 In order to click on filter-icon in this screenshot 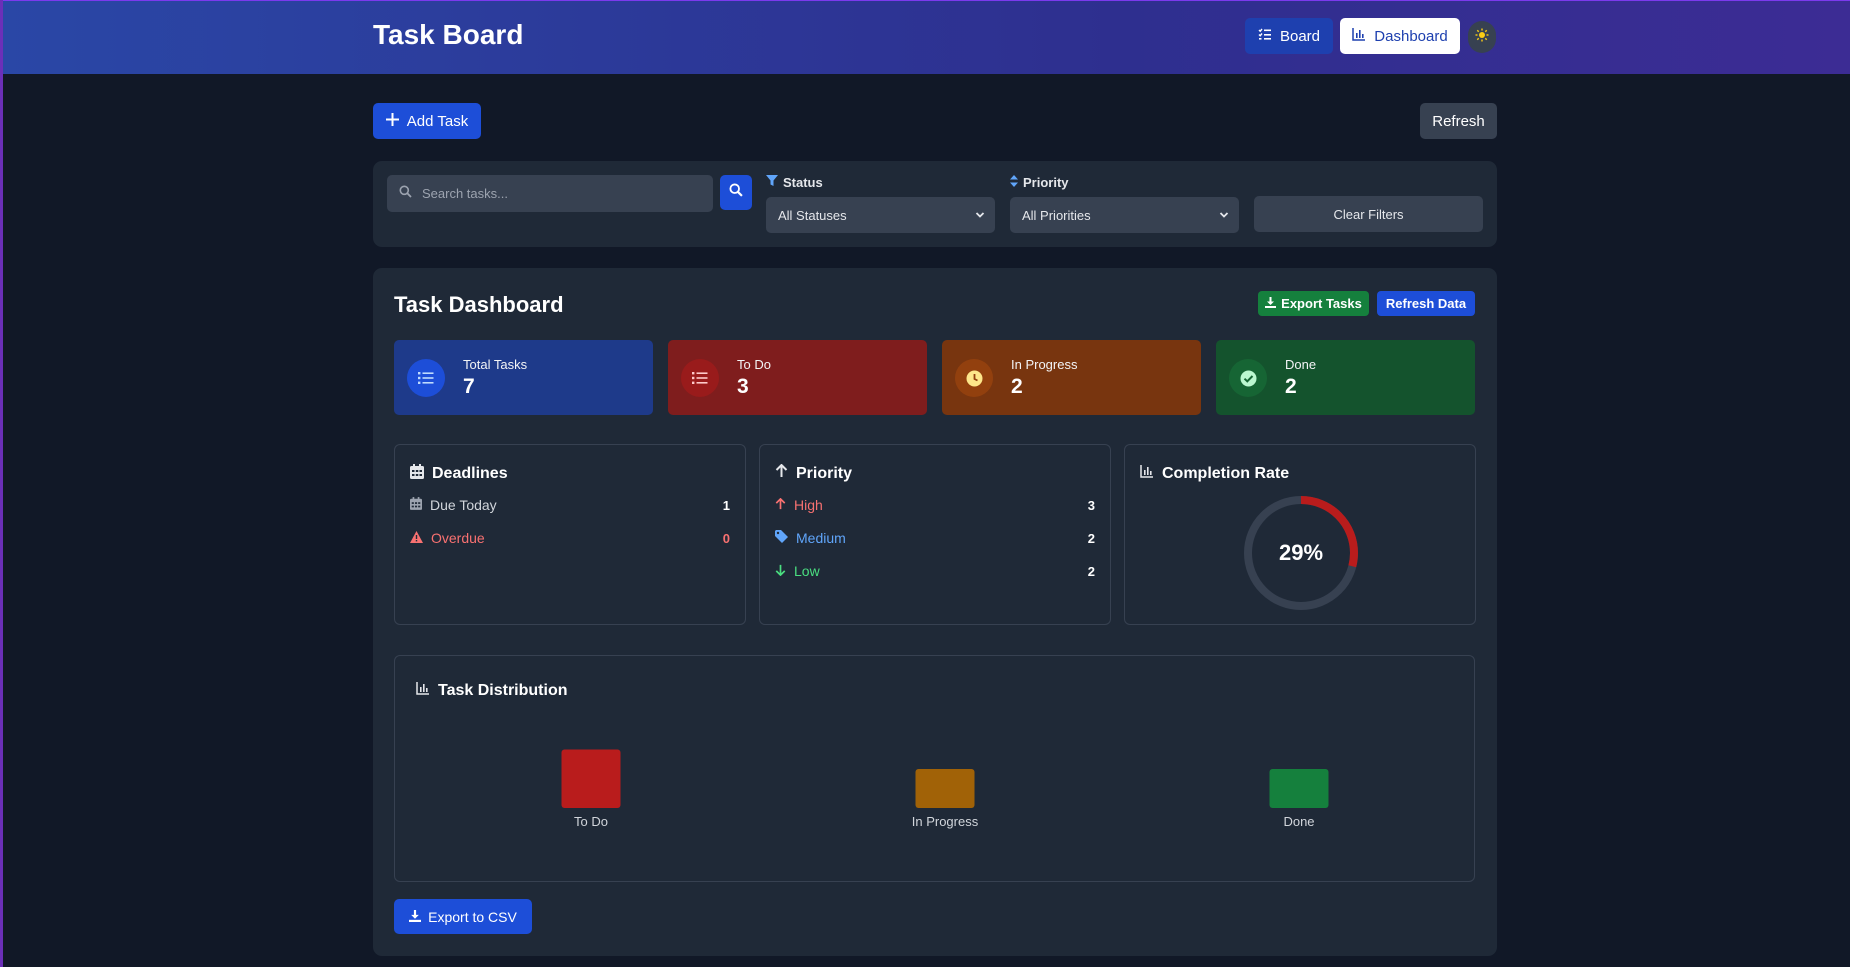, I will do `click(772, 182)`.